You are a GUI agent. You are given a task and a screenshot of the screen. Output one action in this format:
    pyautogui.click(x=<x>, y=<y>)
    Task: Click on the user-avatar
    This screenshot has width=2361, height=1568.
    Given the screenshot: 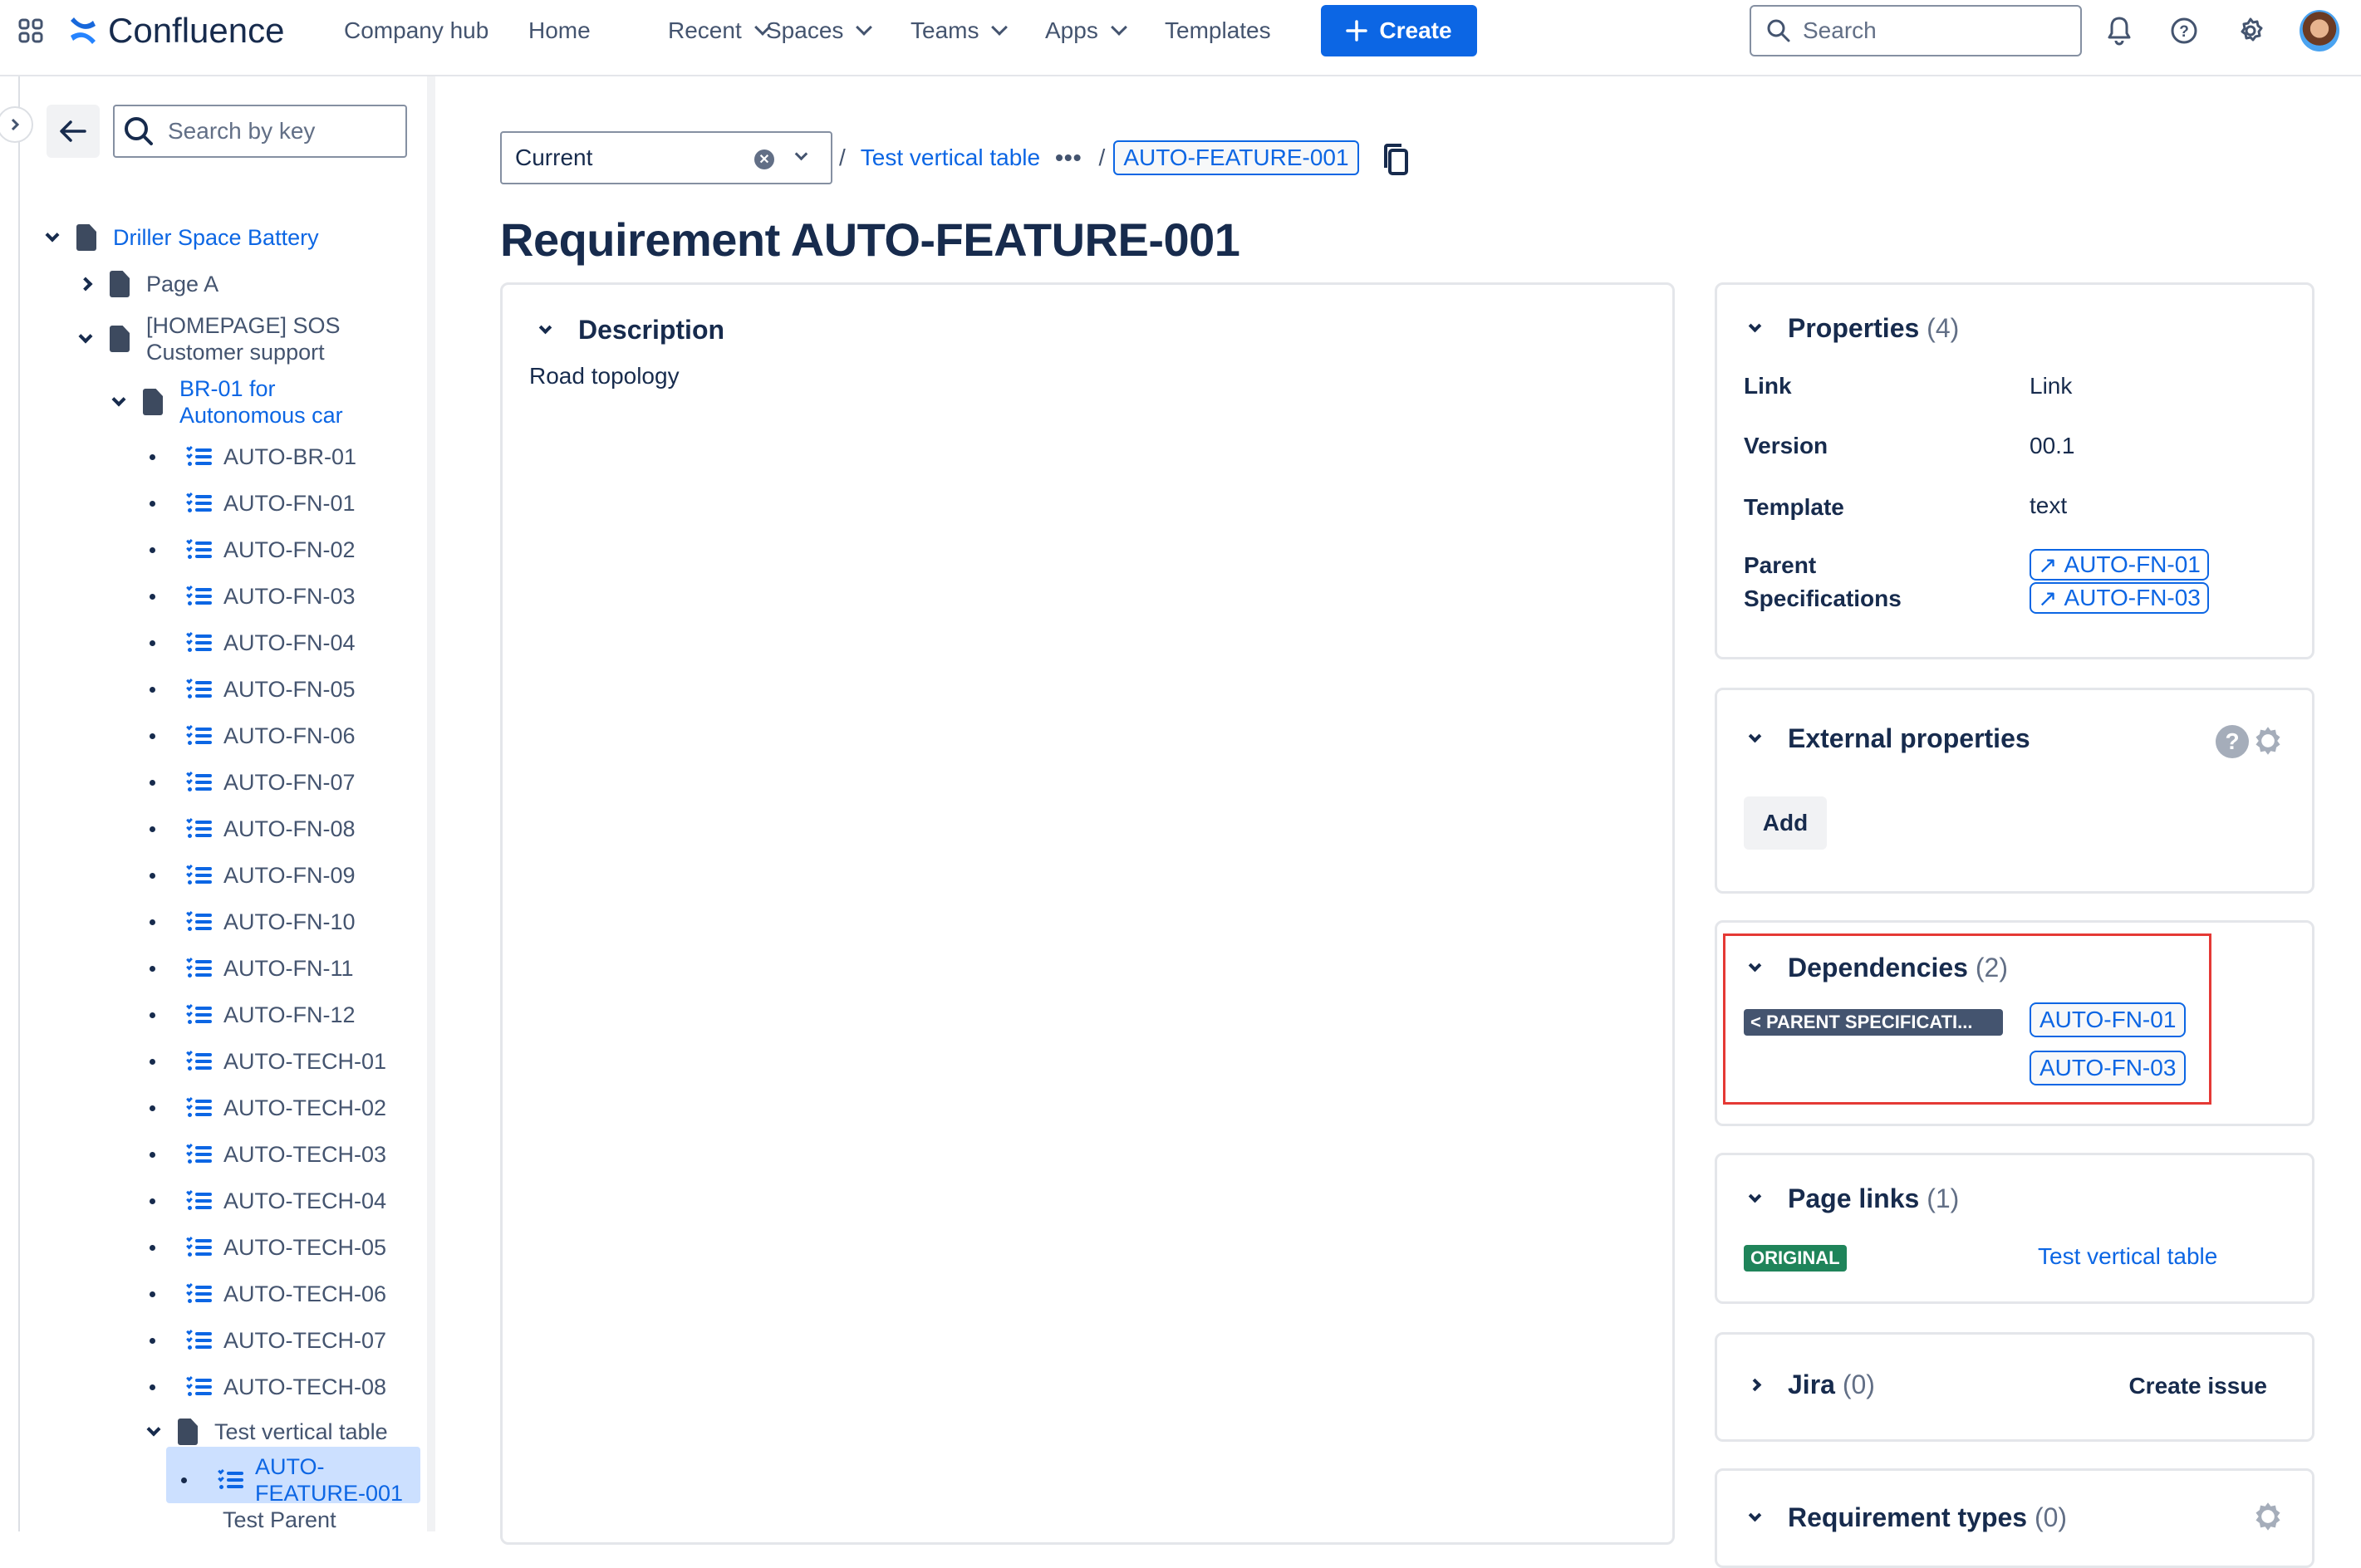 What is the action you would take?
    pyautogui.click(x=2319, y=30)
    